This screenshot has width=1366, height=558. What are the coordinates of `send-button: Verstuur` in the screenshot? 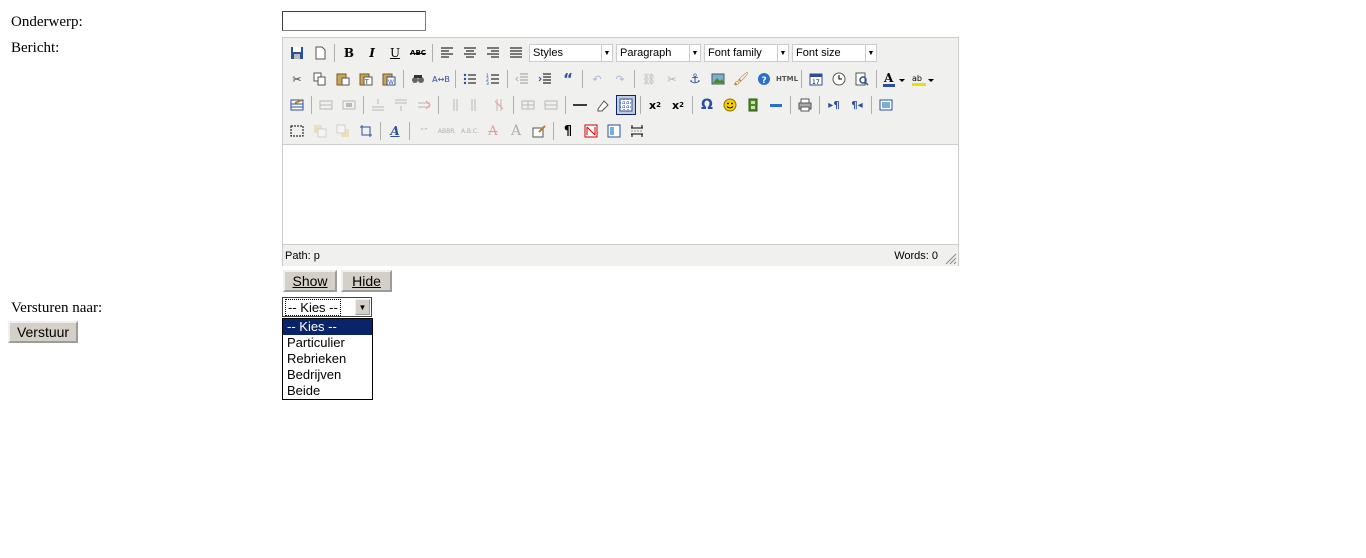 It's located at (43, 332).